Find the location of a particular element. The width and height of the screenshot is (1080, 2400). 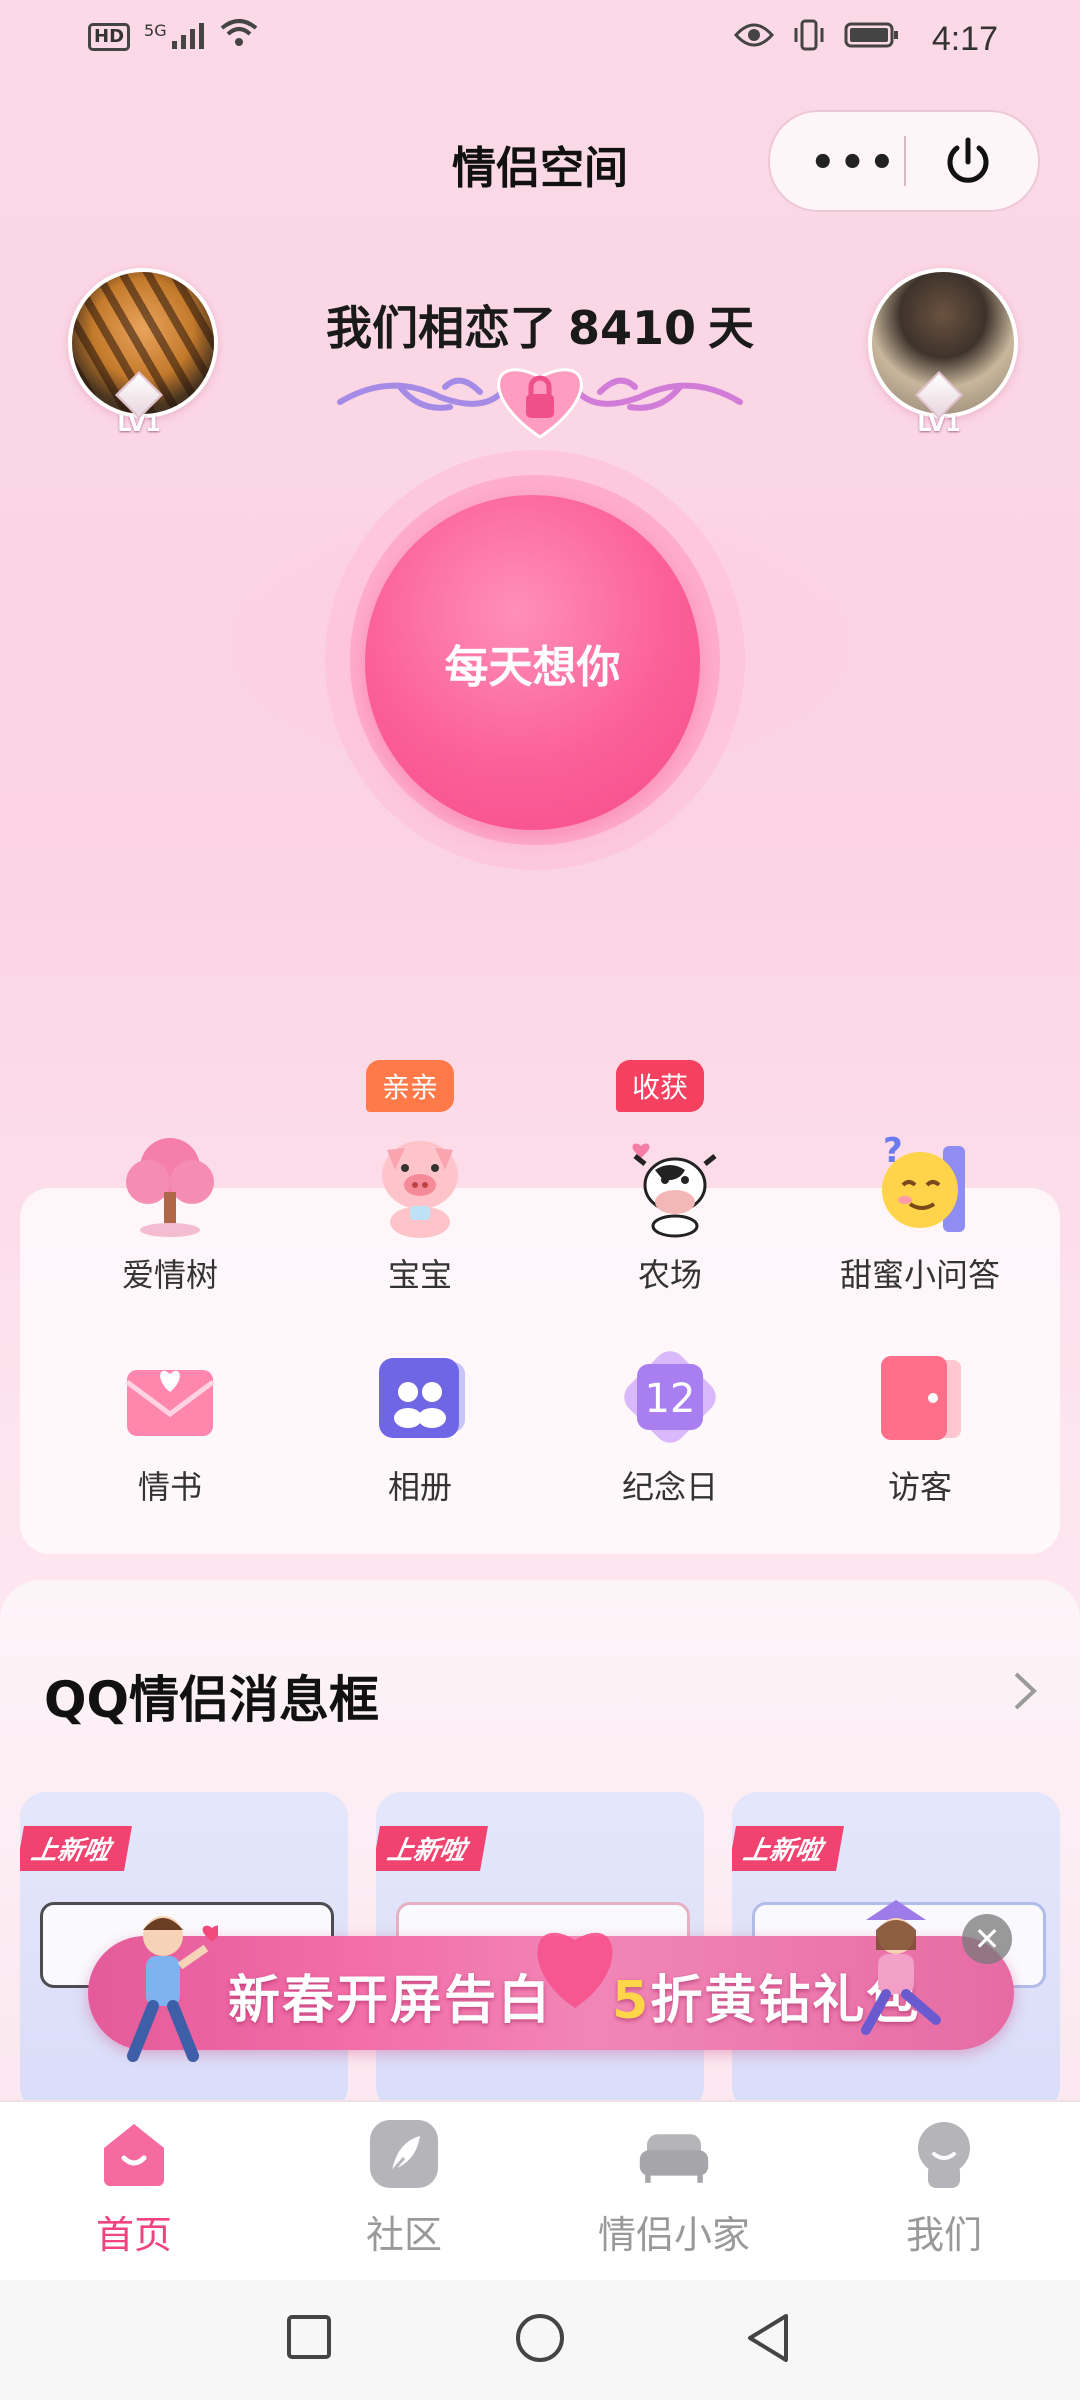

feature-anniversary: 12 纪念日 is located at coordinates (670, 1425).